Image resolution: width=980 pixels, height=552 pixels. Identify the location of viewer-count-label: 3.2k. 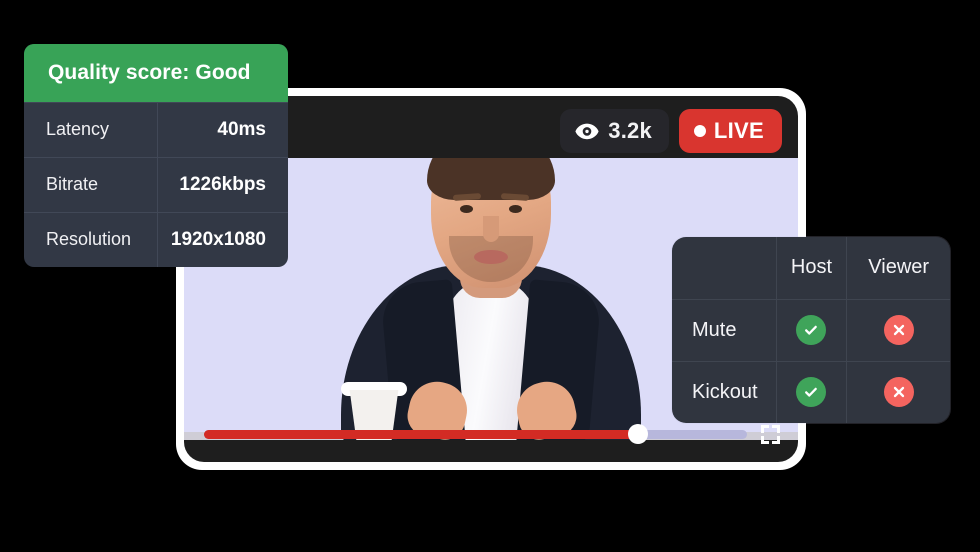
(630, 130).